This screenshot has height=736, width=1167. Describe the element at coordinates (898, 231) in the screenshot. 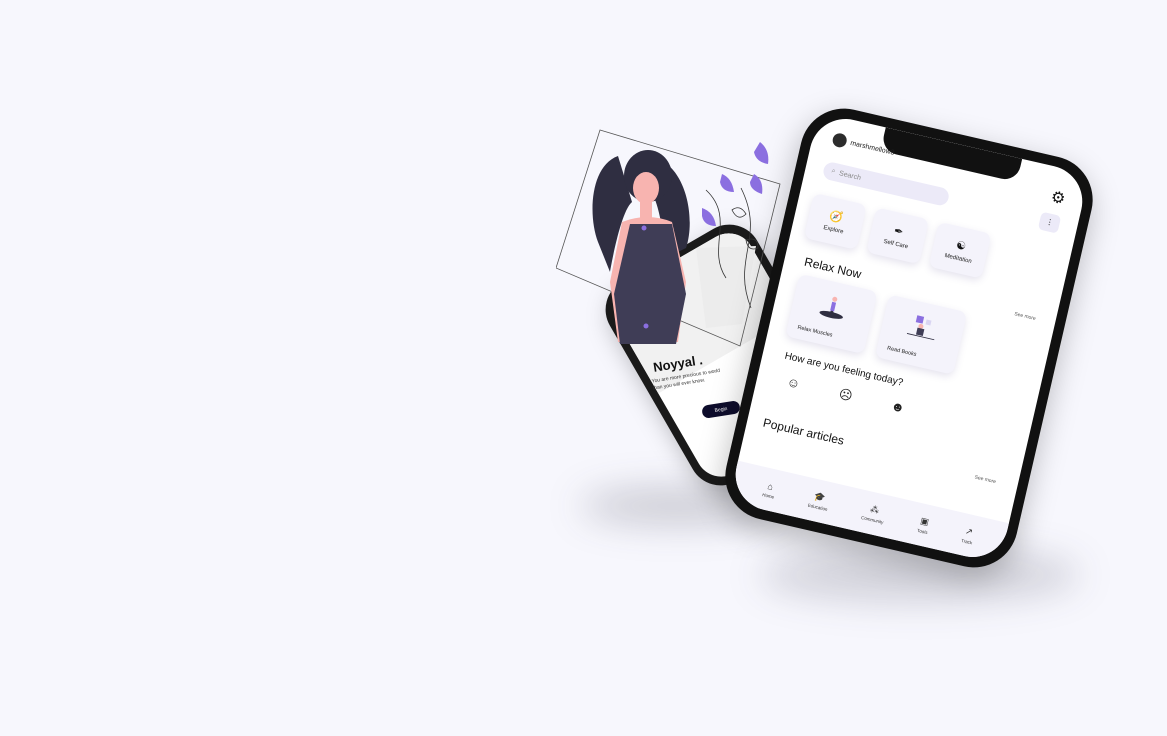

I see `feather-icon: ✒` at that location.